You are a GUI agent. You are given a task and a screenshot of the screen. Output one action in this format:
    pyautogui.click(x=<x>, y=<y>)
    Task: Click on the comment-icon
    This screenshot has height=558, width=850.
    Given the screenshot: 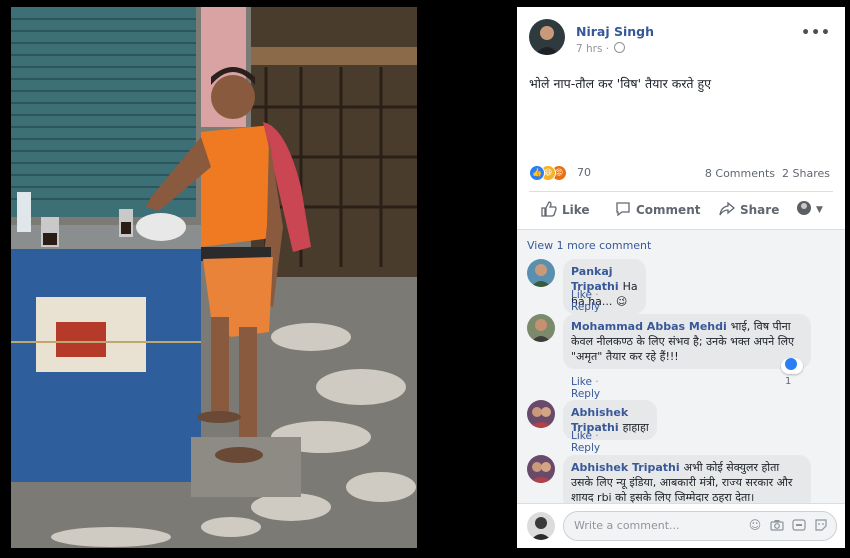 What is the action you would take?
    pyautogui.click(x=623, y=210)
    